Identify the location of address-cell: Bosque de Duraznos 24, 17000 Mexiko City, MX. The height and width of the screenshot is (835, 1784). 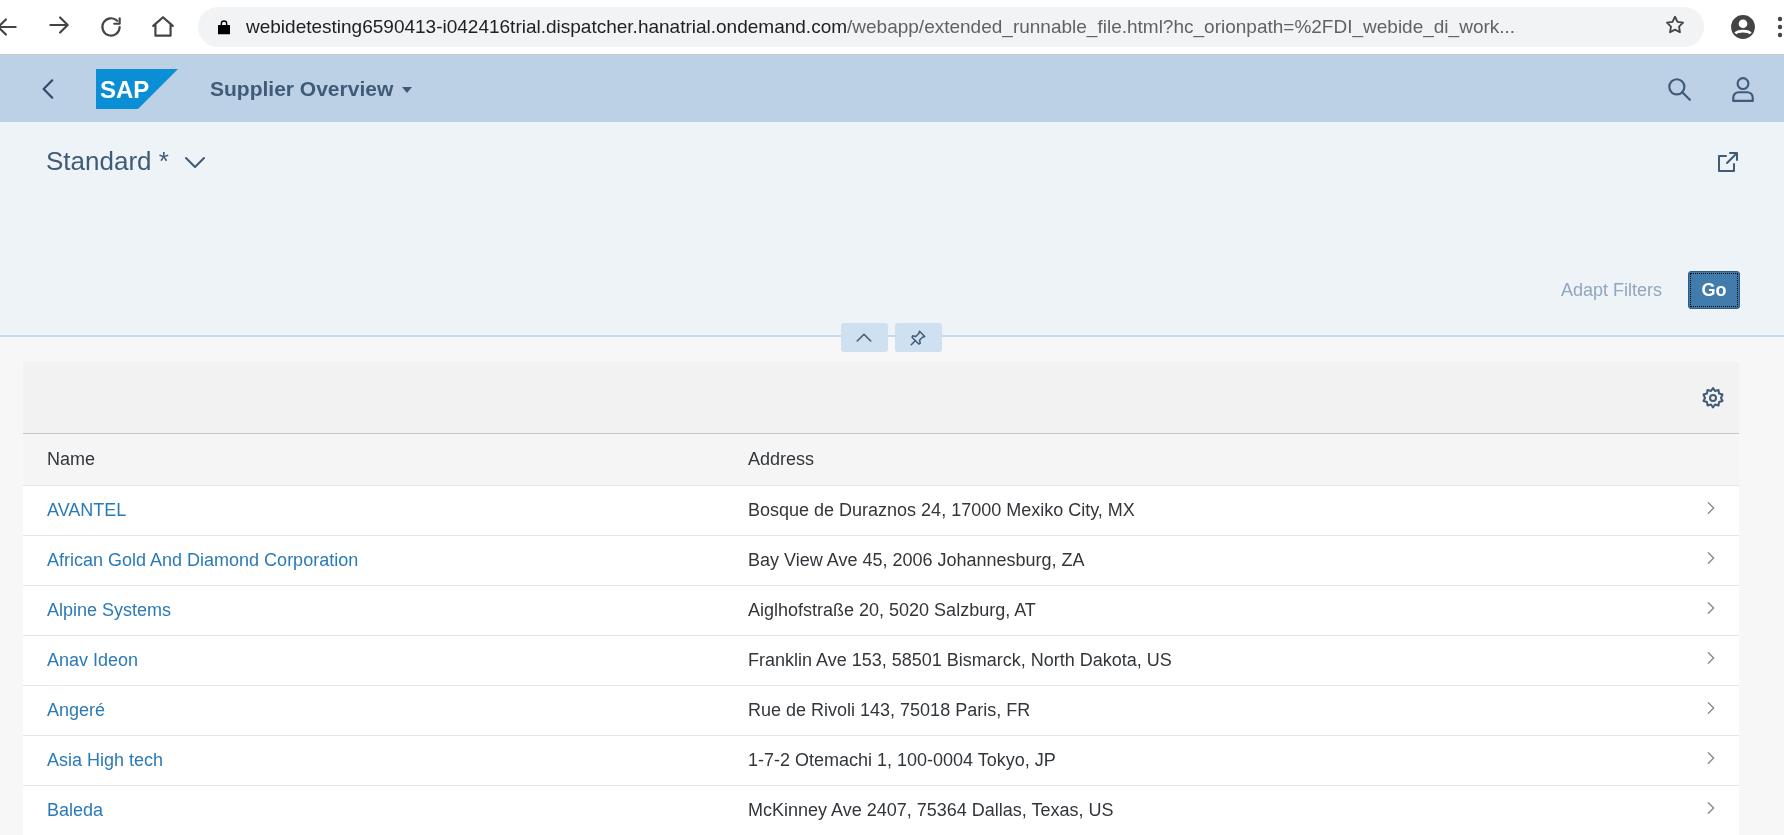
(1207, 510).